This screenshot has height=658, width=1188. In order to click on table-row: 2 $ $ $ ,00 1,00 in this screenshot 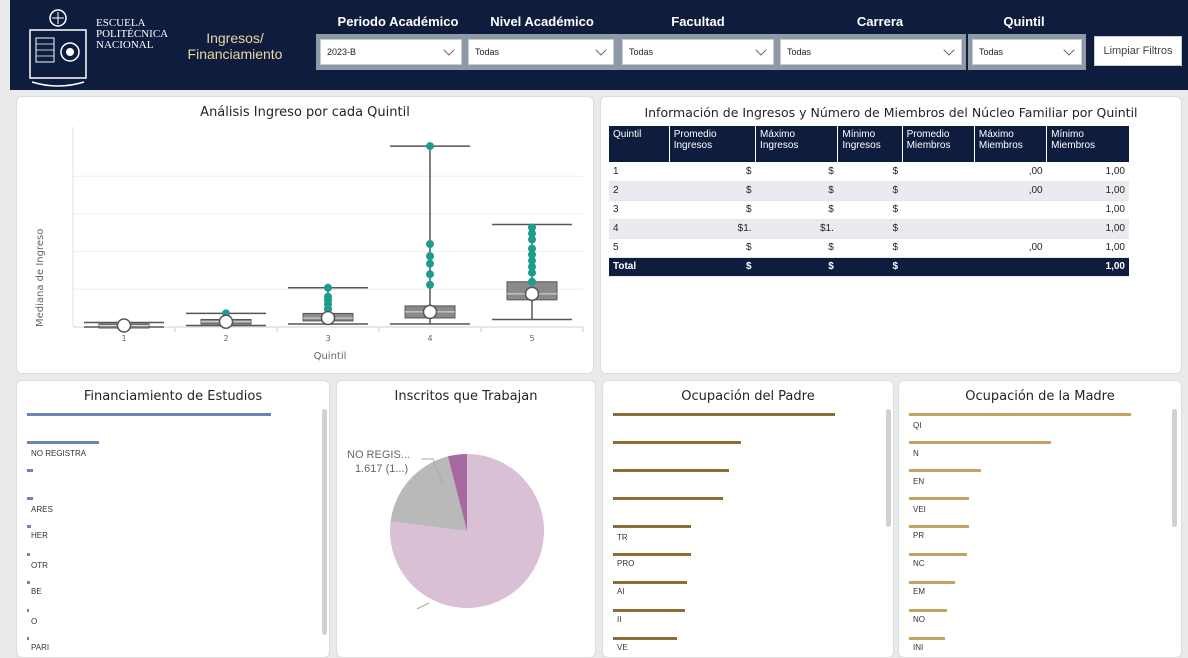, I will do `click(869, 191)`.